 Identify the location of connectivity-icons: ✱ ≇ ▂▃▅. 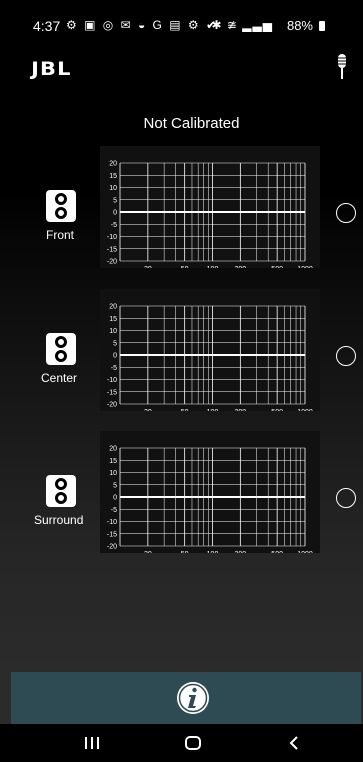
(242, 25).